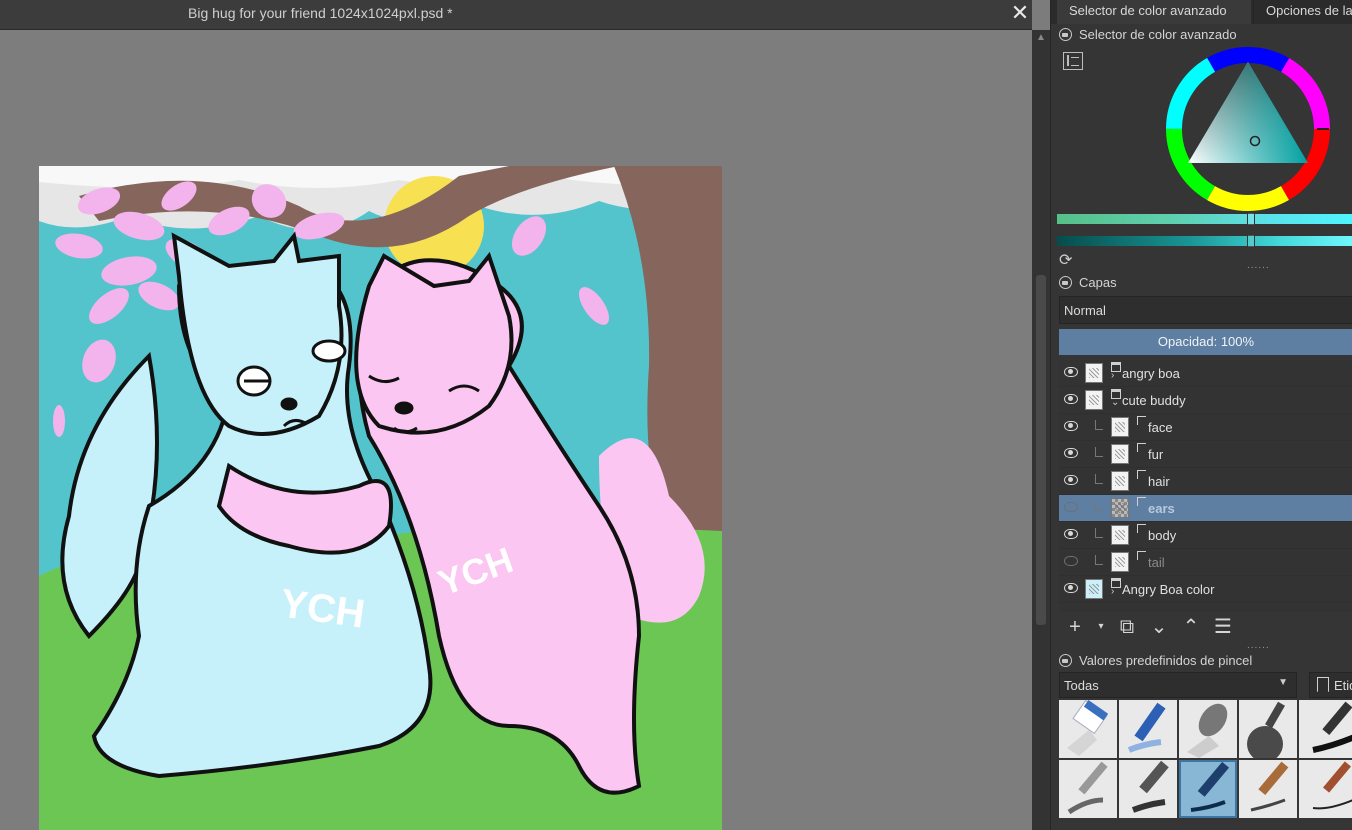 This screenshot has width=1352, height=830. I want to click on color-wheel, so click(1248, 129).